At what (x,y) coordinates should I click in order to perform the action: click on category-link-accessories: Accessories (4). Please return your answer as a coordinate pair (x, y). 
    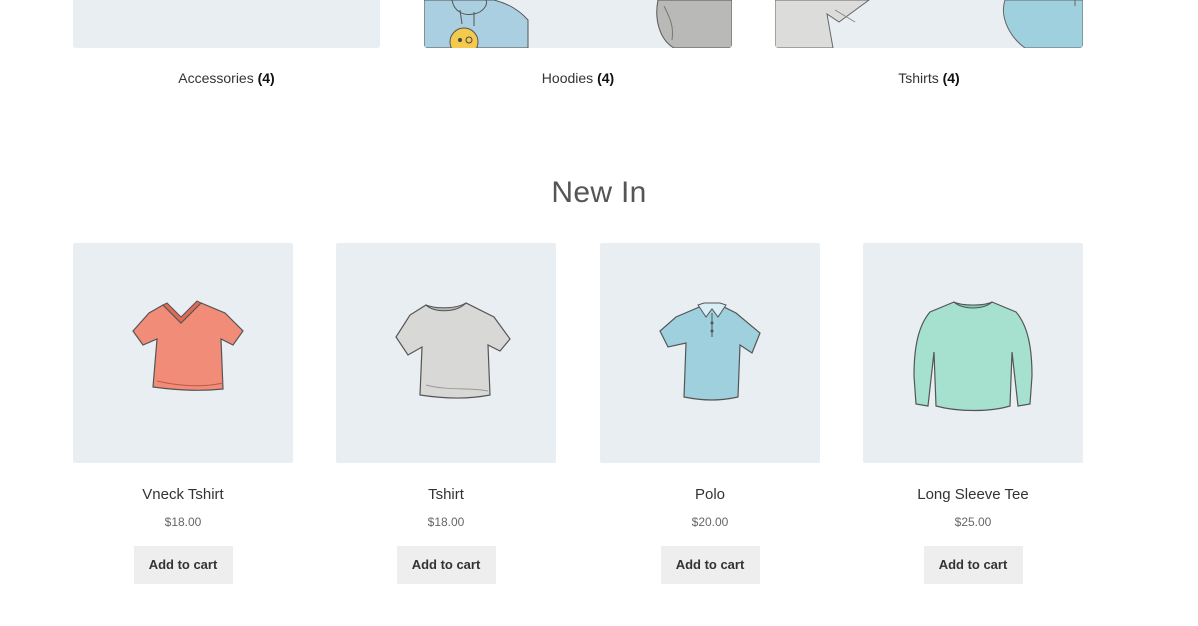
    Looking at the image, I should click on (226, 78).